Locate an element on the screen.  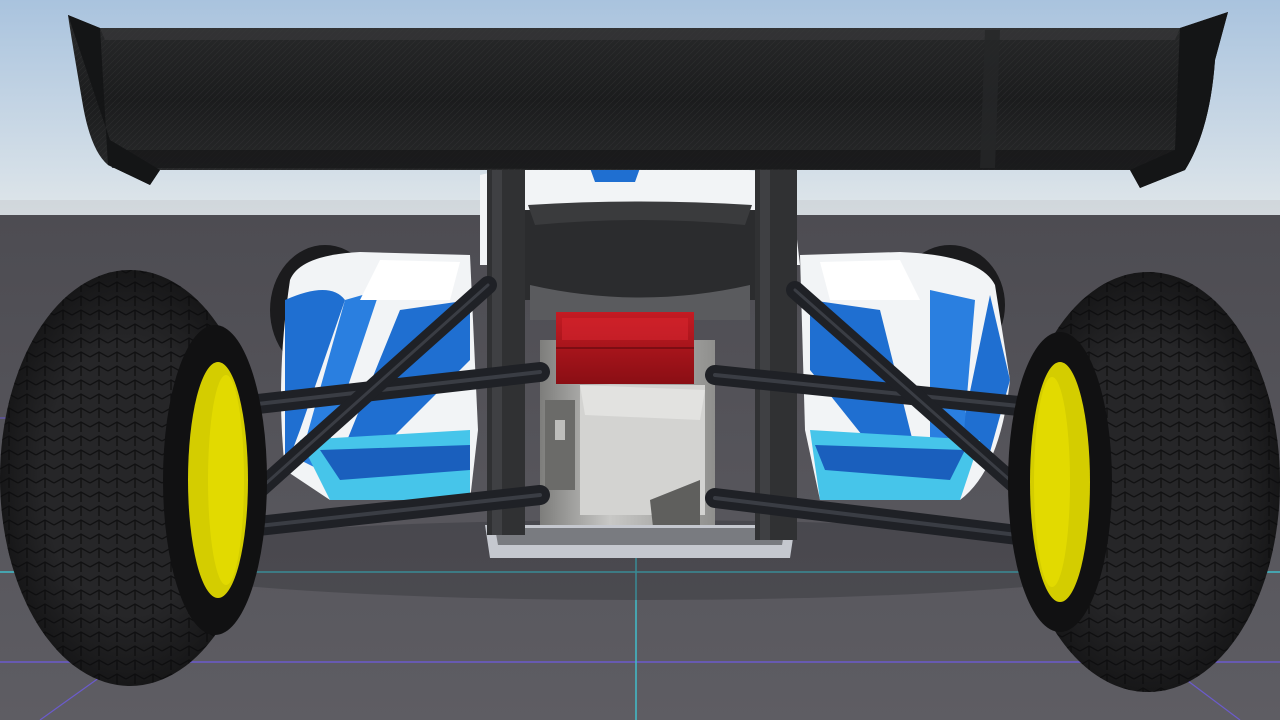
tail-light is located at coordinates (625, 348).